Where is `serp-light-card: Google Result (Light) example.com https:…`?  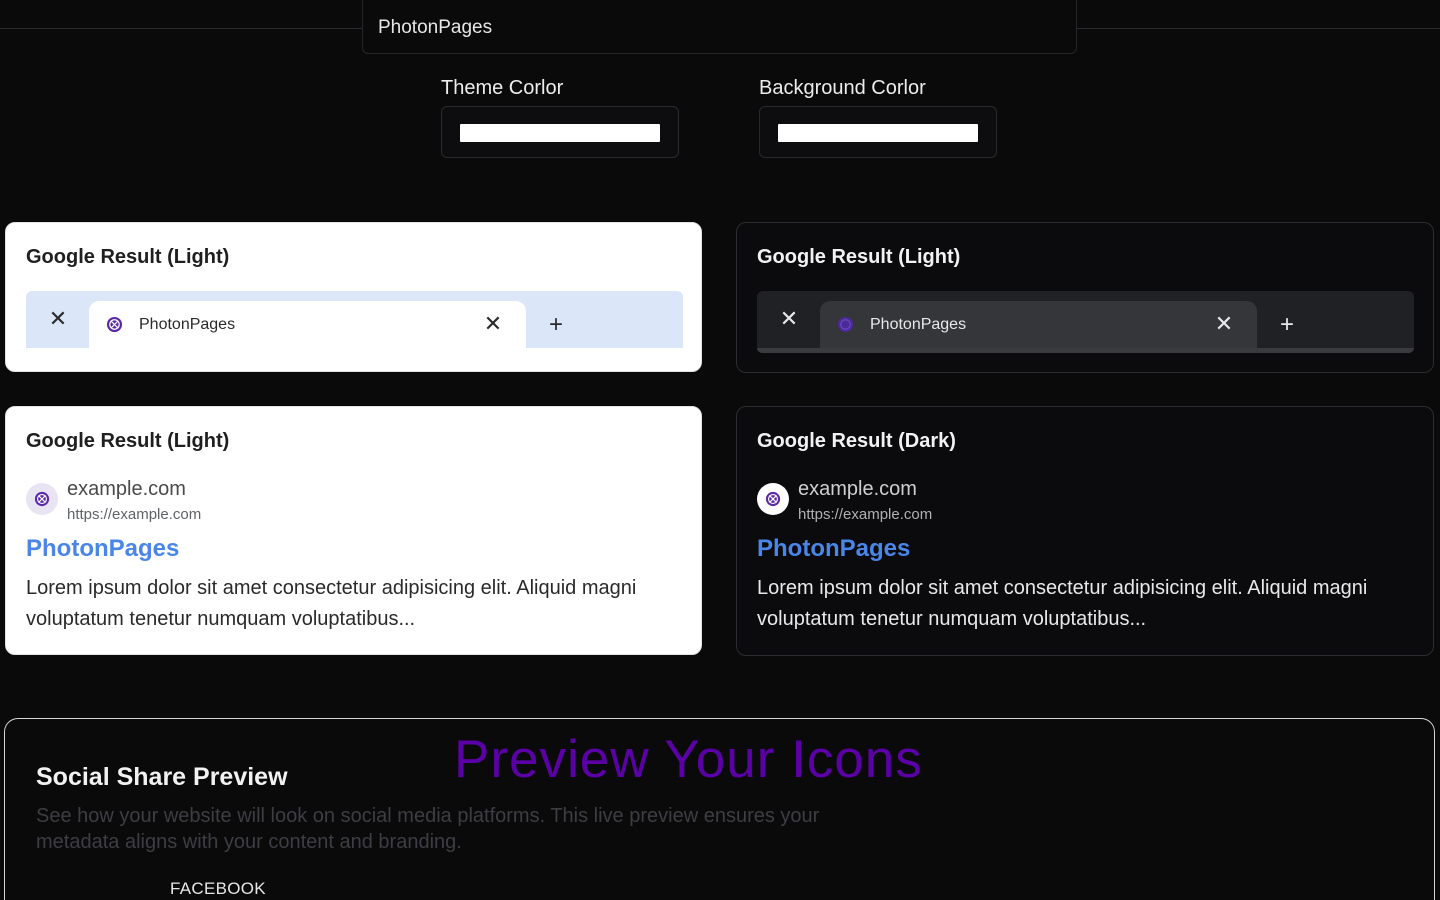 serp-light-card: Google Result (Light) example.com https:… is located at coordinates (353, 530).